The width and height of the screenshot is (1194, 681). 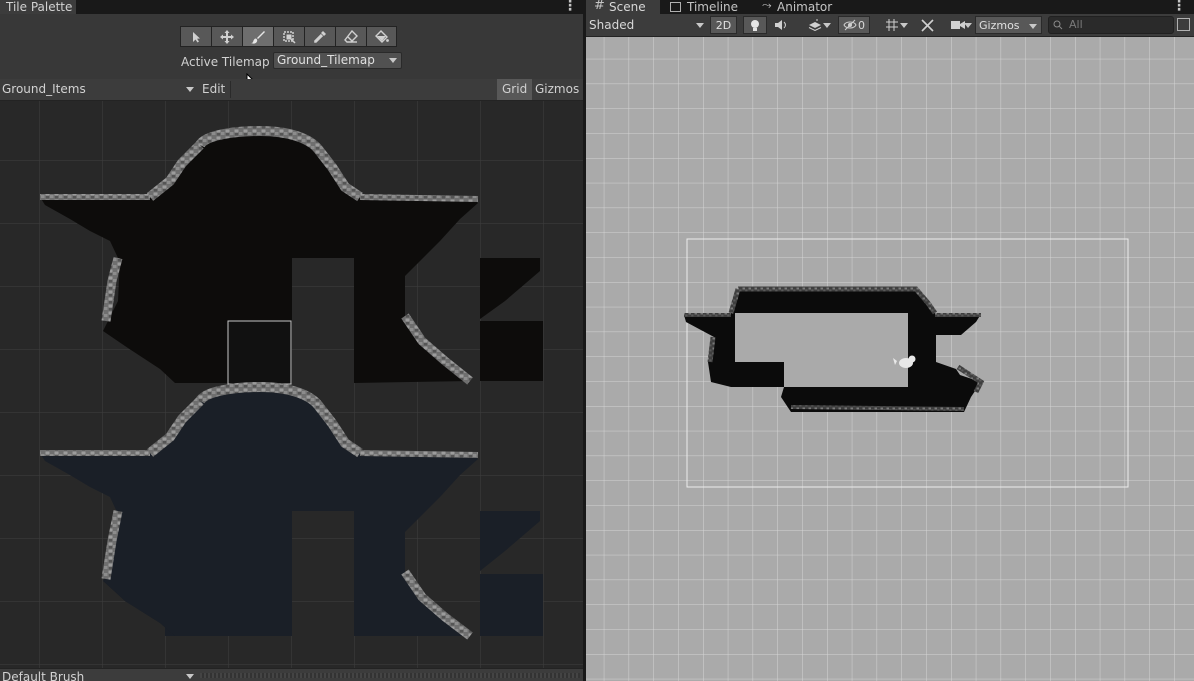 I want to click on eye-hidden-icon, so click(x=850, y=25).